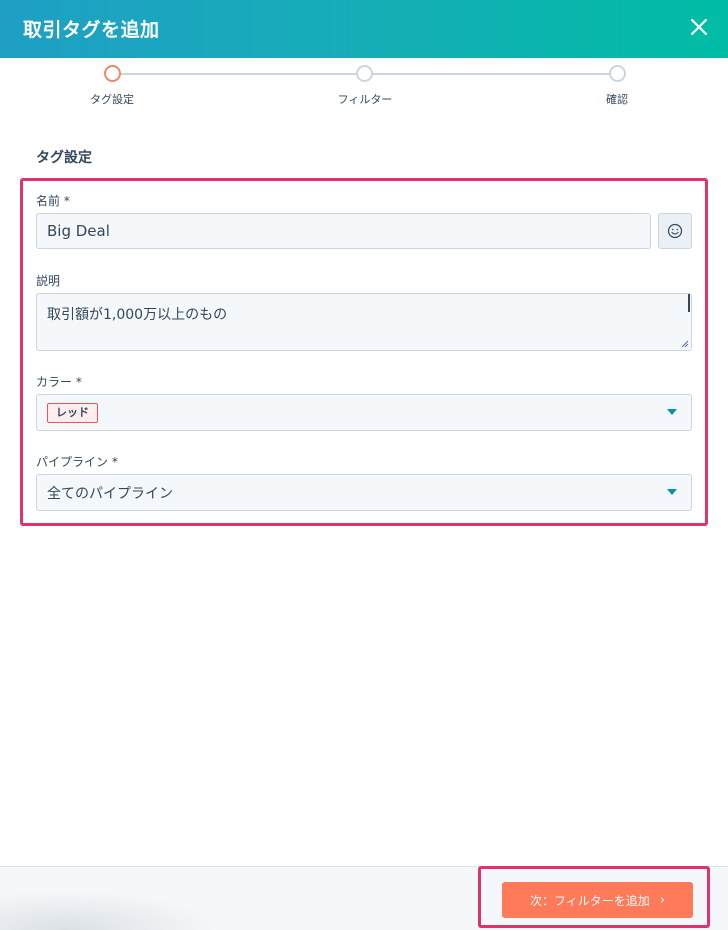 The height and width of the screenshot is (930, 728). What do you see at coordinates (48, 281) in the screenshot?
I see `description-label: 説明` at bounding box center [48, 281].